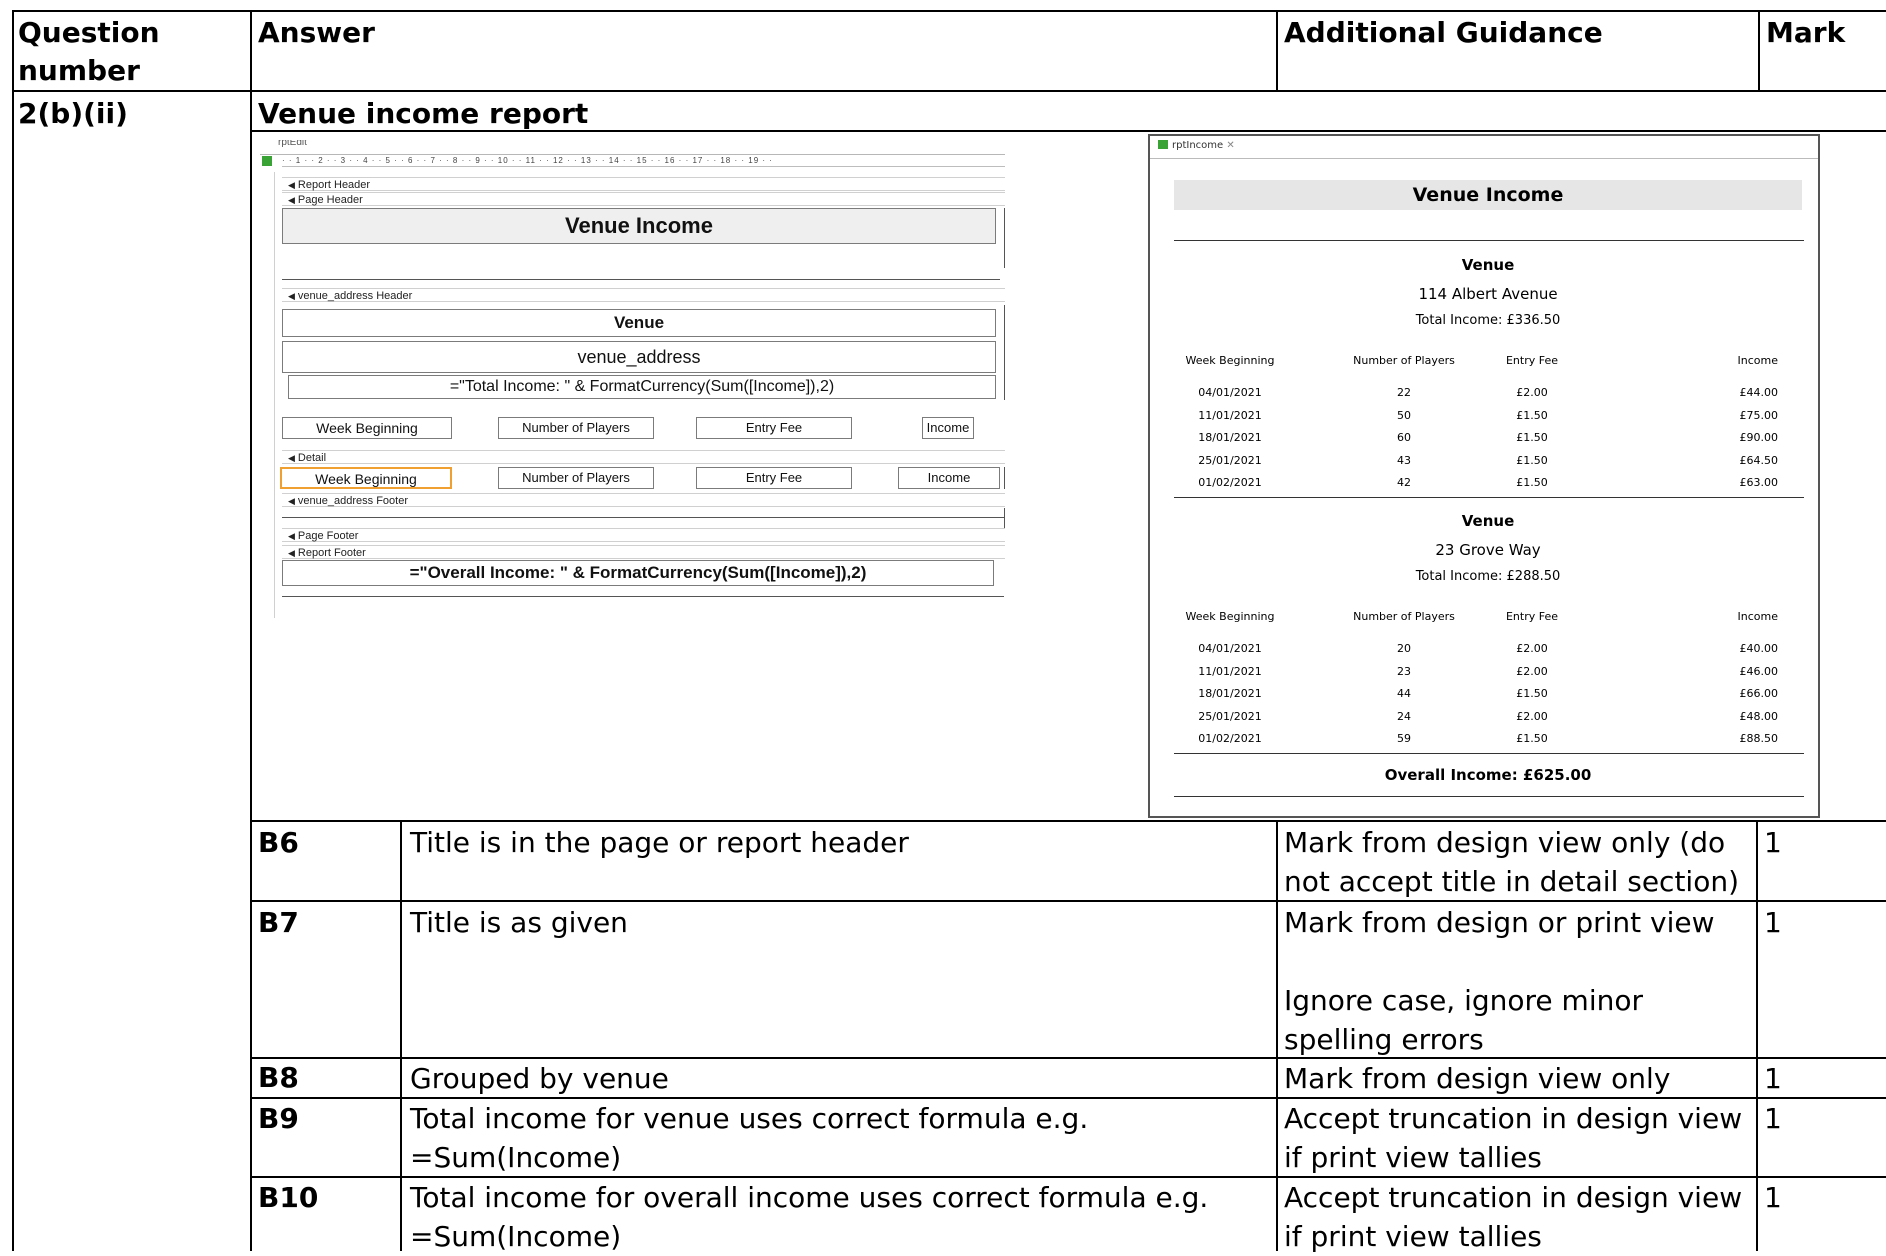 Image resolution: width=1886 pixels, height=1256 pixels. I want to click on report-icon, so click(1163, 144).